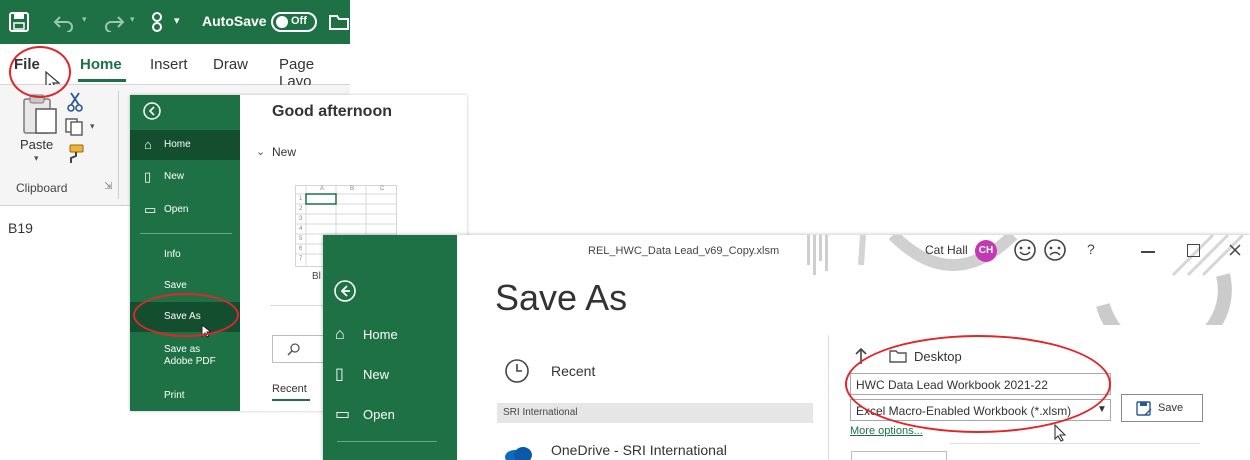  Describe the element at coordinates (75, 102) in the screenshot. I see `cut-icon` at that location.